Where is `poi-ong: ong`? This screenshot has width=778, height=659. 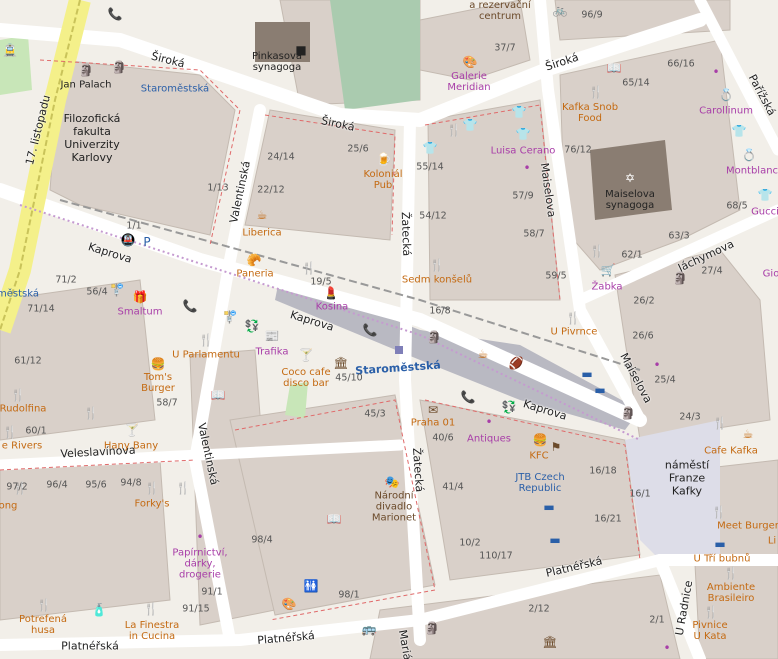
poi-ong: ong is located at coordinates (8, 506).